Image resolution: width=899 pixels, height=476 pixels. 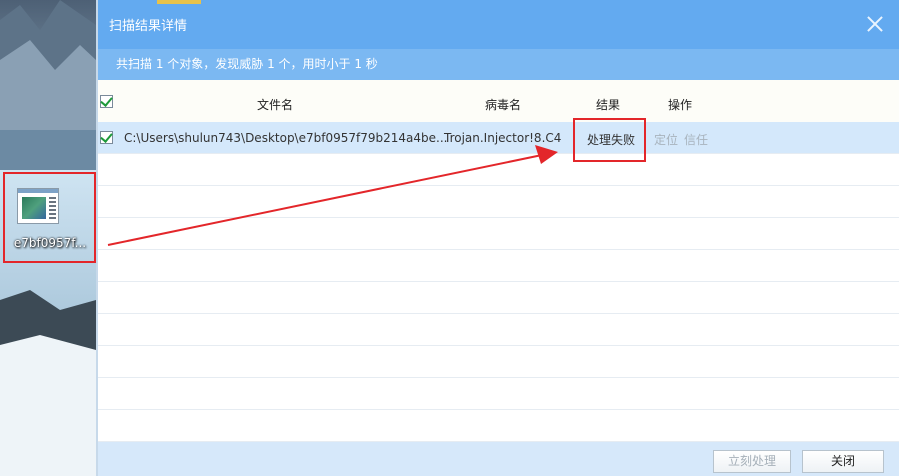 I want to click on column-header-action: 操作, so click(x=680, y=105).